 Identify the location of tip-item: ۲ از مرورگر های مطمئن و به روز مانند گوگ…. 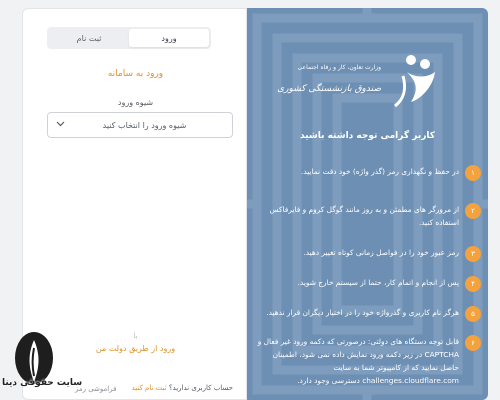
(369, 216).